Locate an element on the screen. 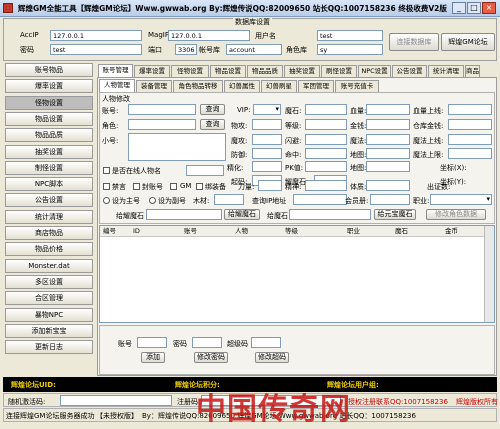  account-input is located at coordinates (162, 109).